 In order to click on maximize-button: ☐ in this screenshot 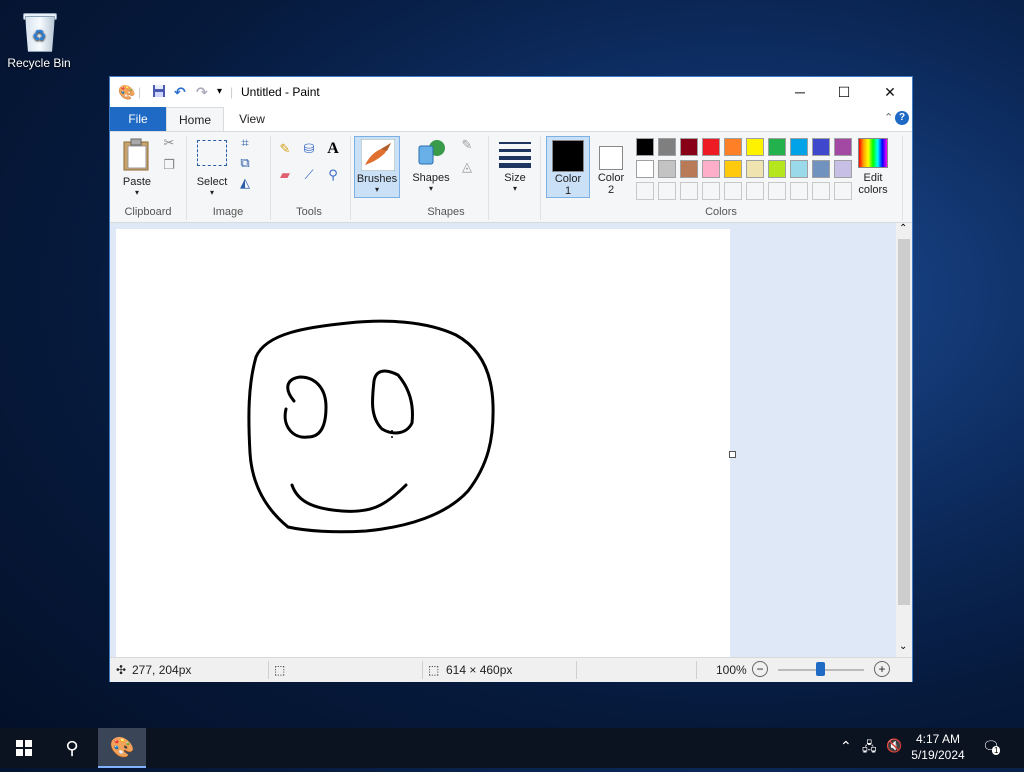, I will do `click(844, 92)`.